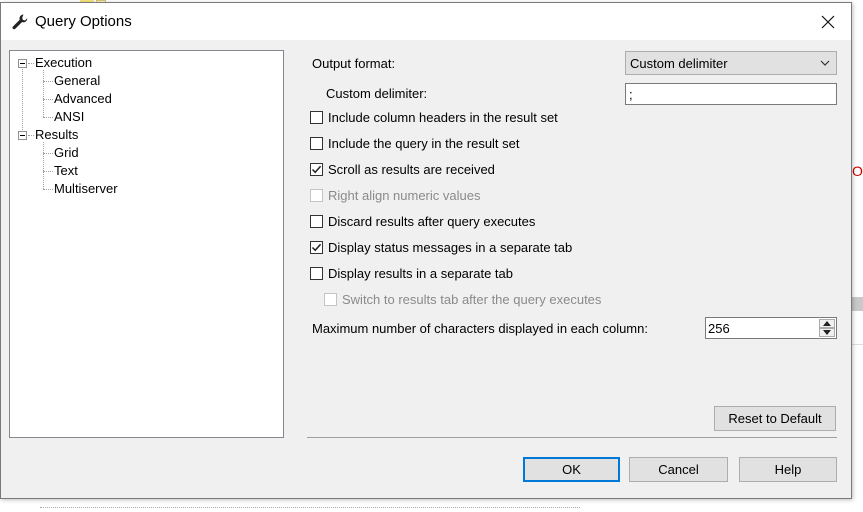  I want to click on scroll-results-checkbox, so click(316, 169).